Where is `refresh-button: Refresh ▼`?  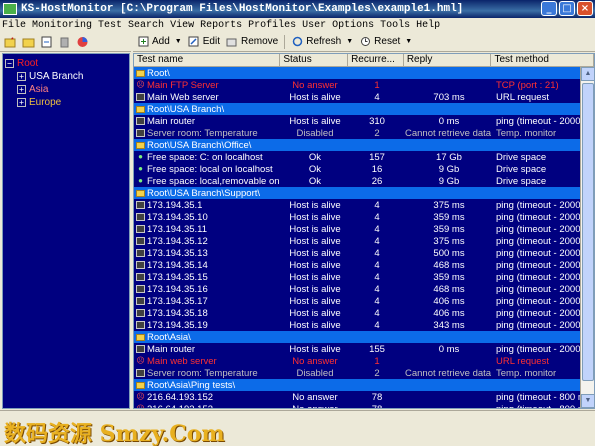 refresh-button: Refresh ▼ is located at coordinates (322, 42).